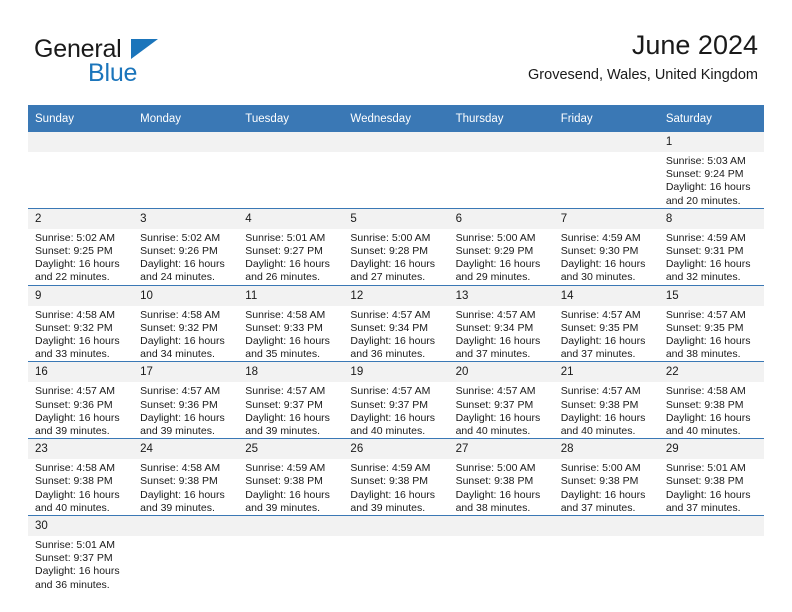  What do you see at coordinates (396, 372) in the screenshot?
I see `day-number: 19` at bounding box center [396, 372].